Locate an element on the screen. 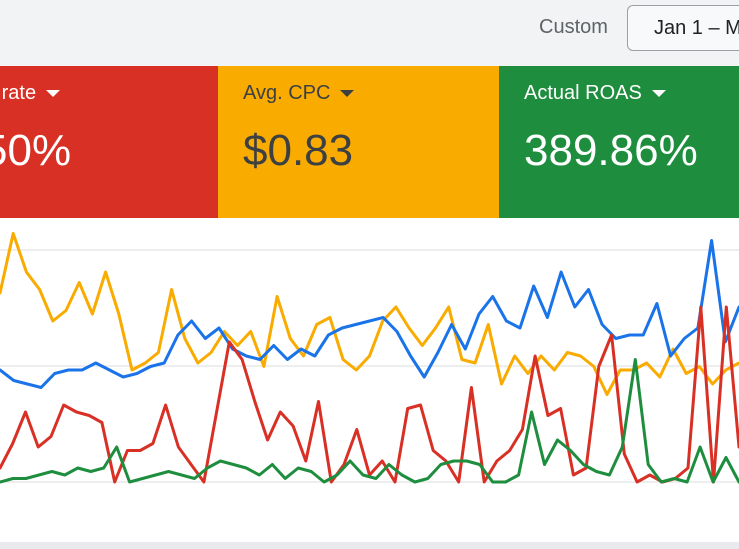 The height and width of the screenshot is (549, 739). metric-dropdown-conv-rate: v. rate is located at coordinates (30, 93).